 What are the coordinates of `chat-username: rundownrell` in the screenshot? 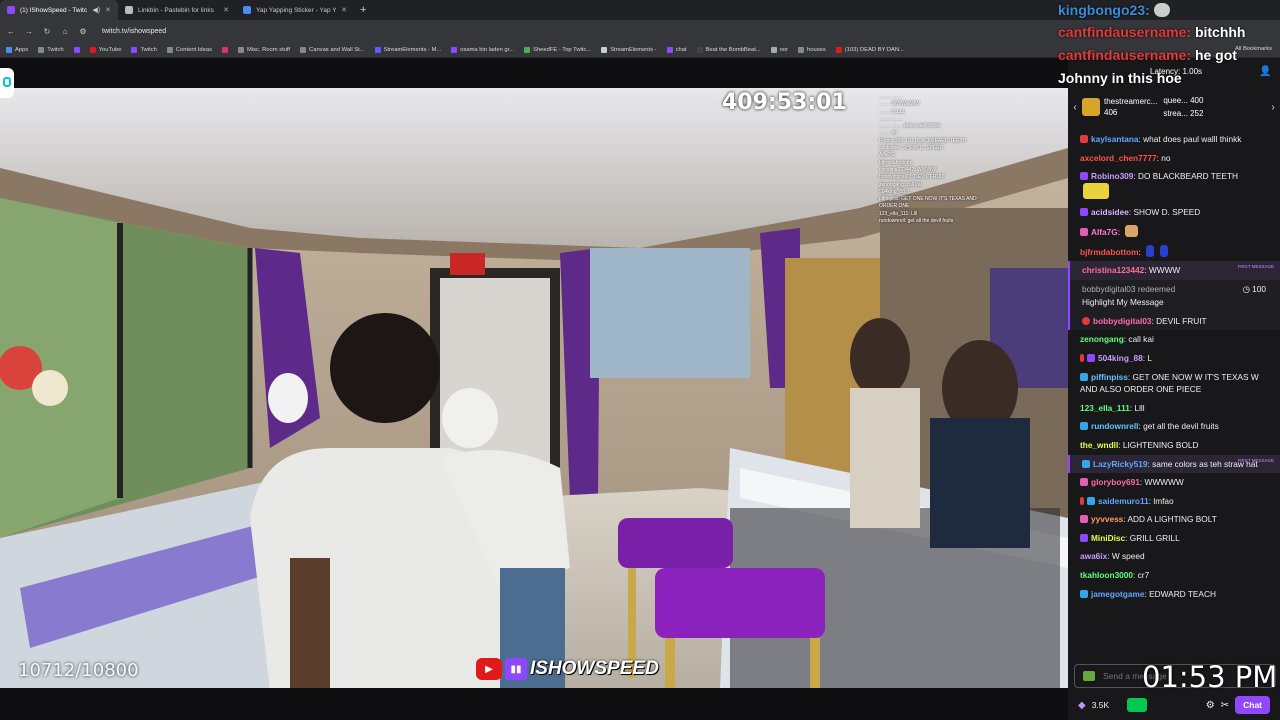 It's located at (1114, 426).